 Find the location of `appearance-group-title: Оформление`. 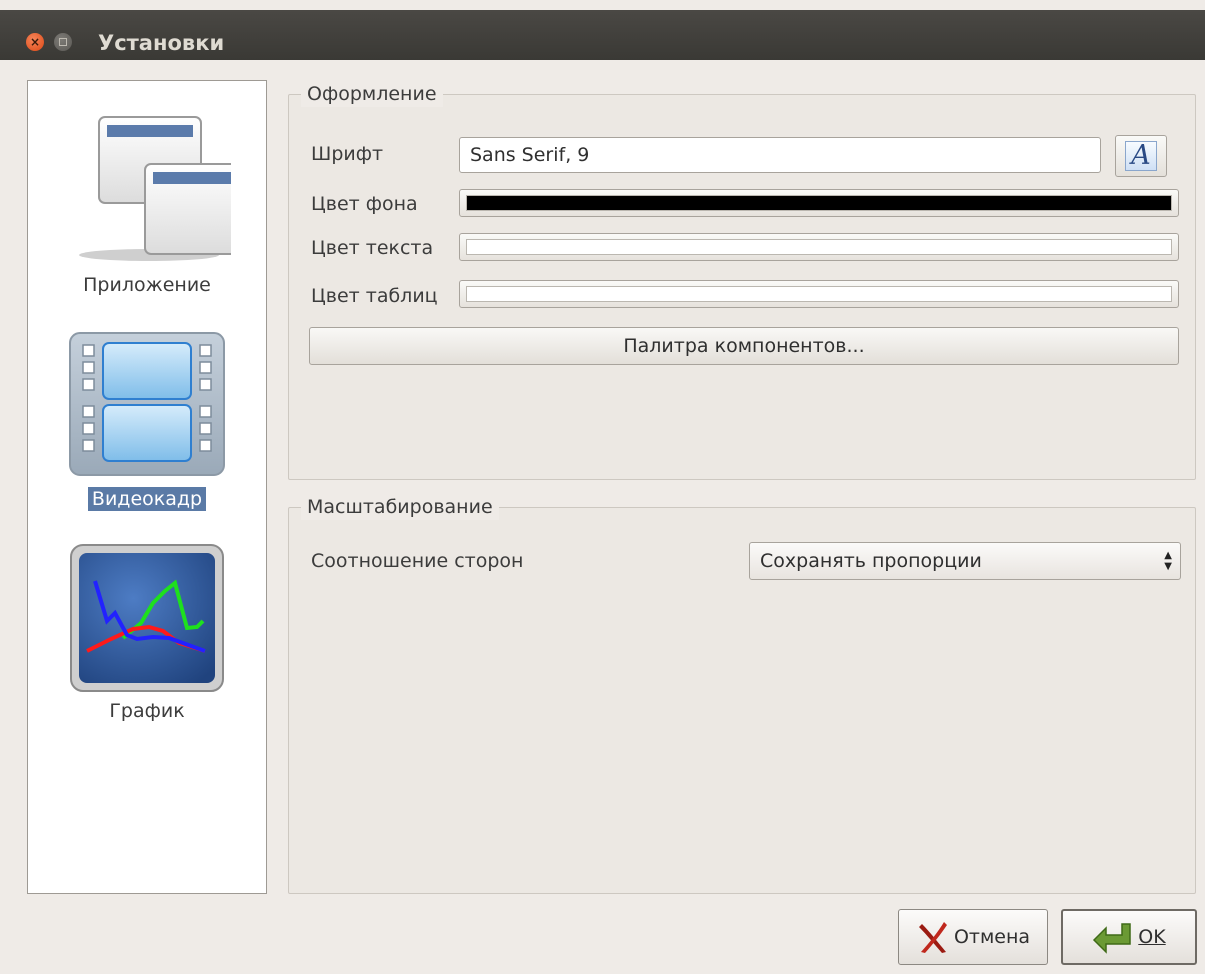

appearance-group-title: Оформление is located at coordinates (372, 94).